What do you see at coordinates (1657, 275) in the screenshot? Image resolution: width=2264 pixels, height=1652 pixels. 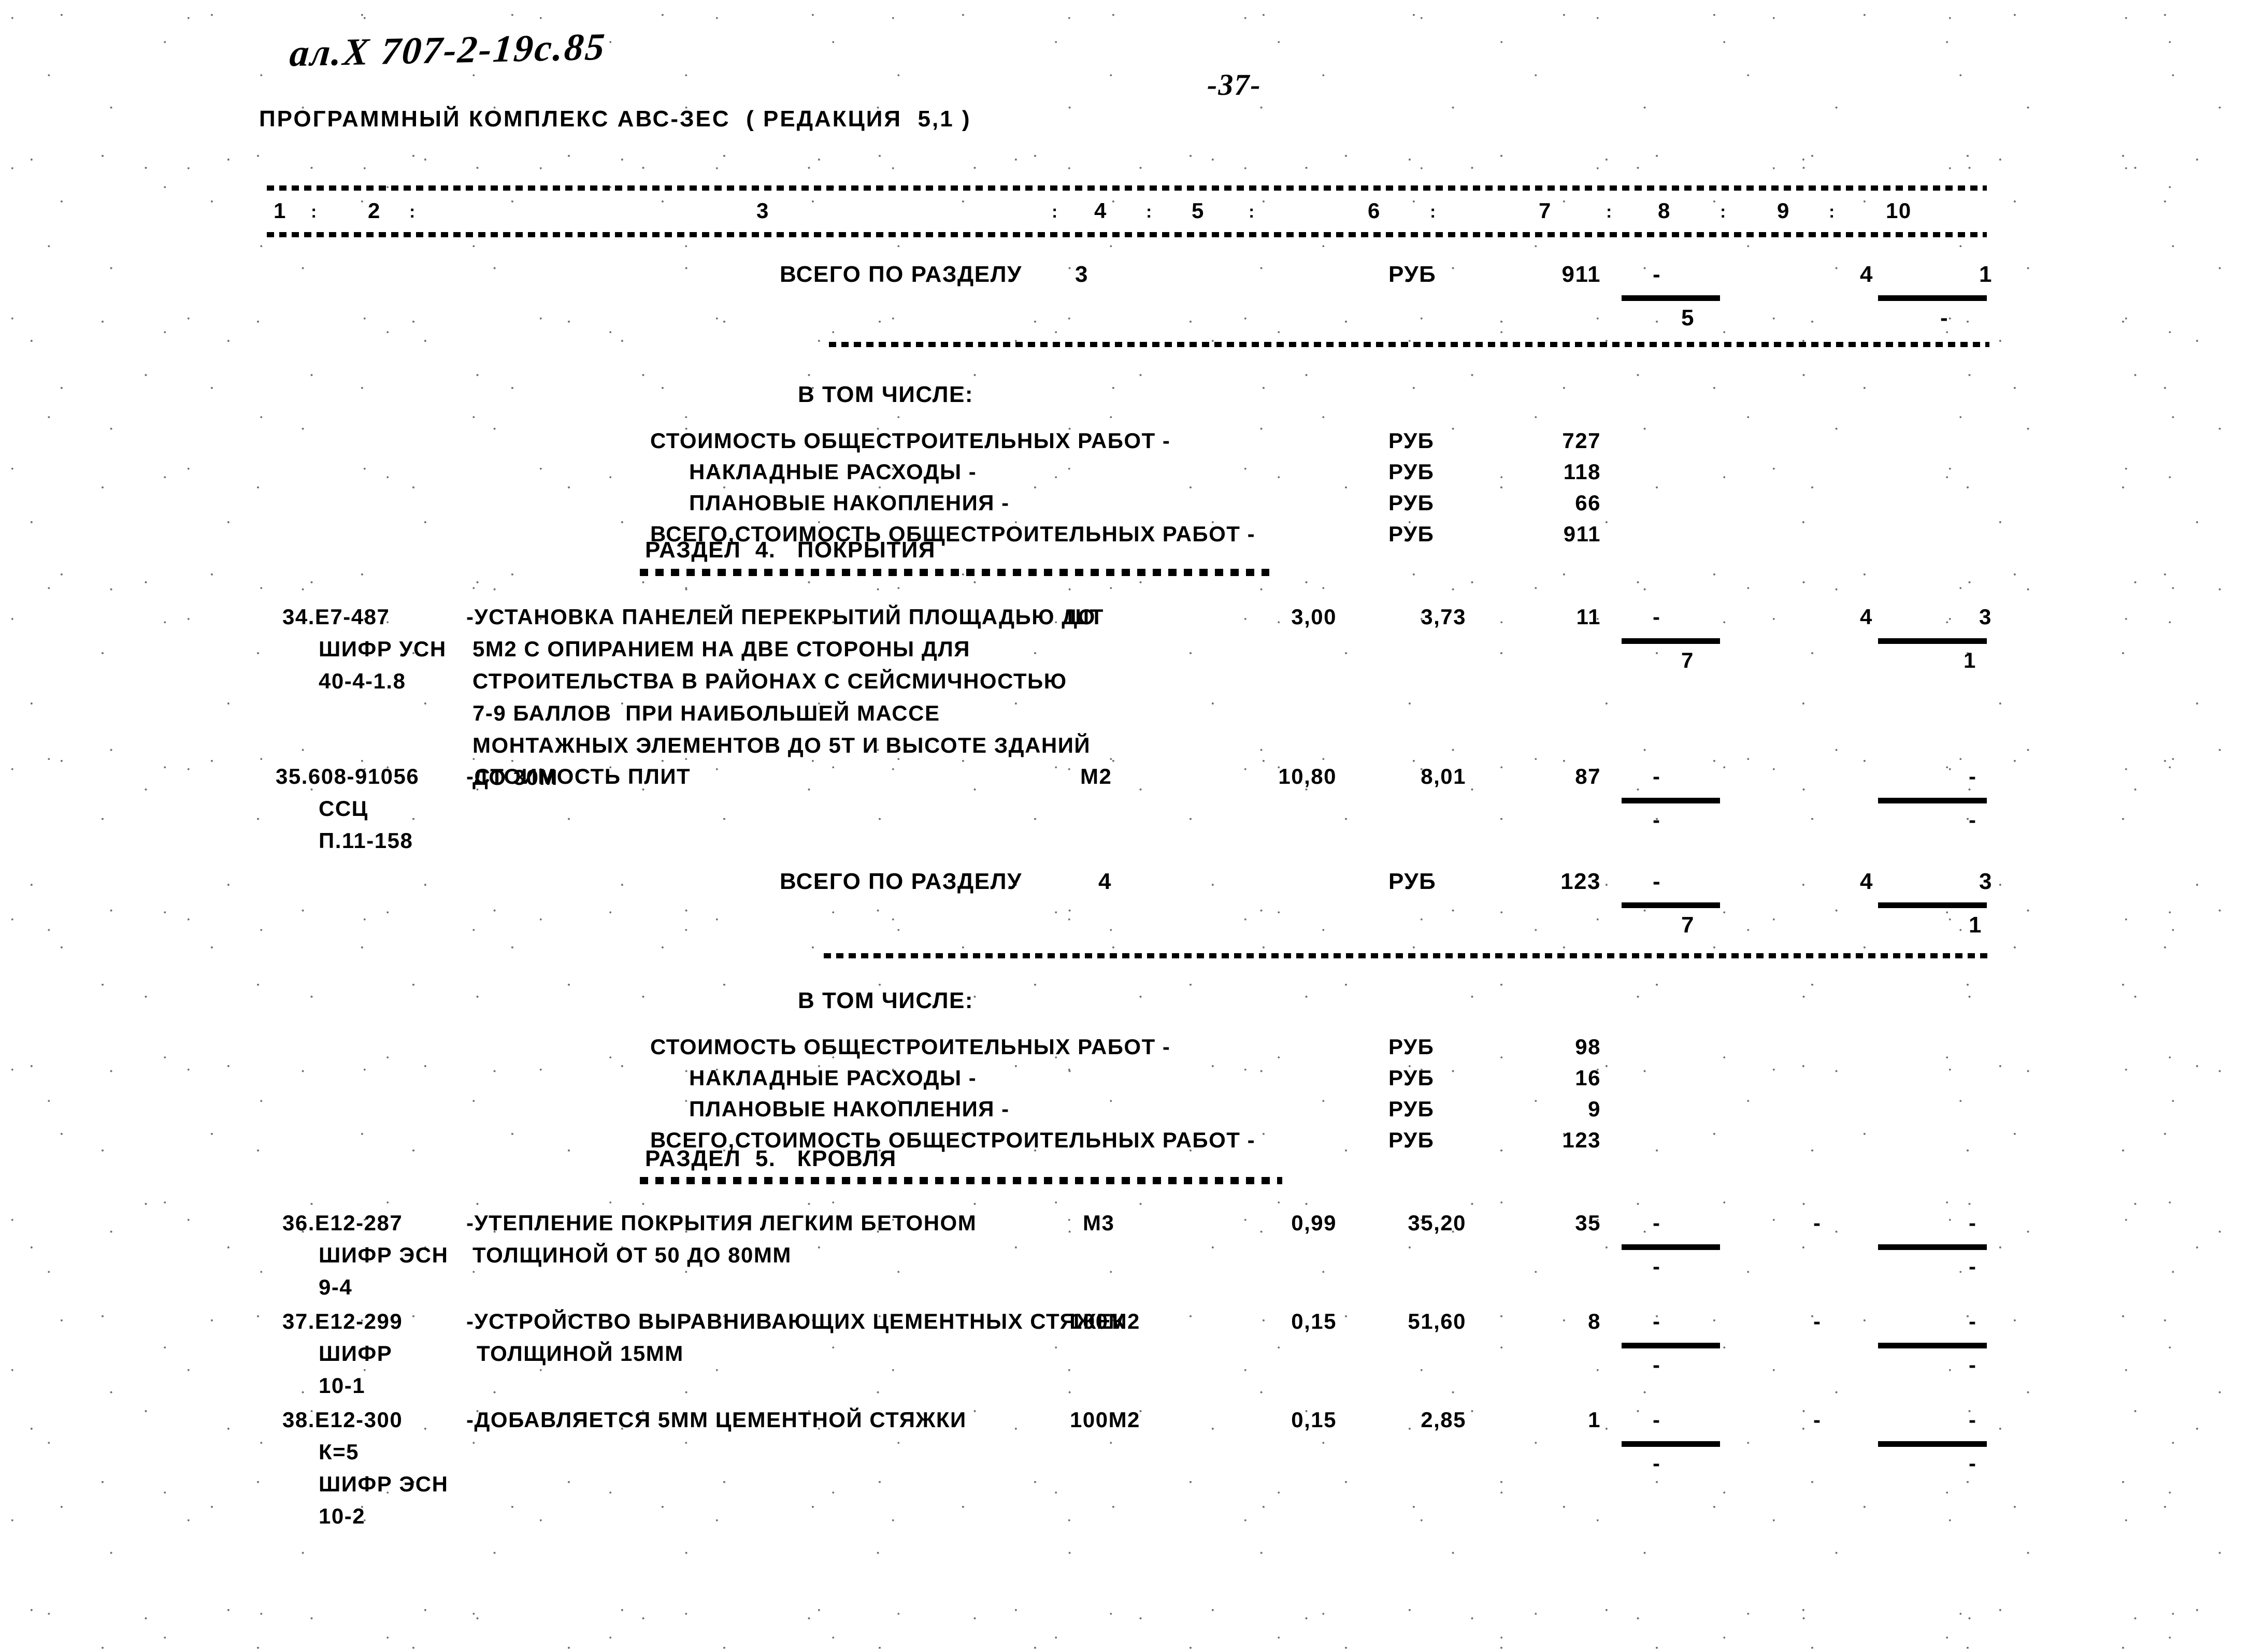 I see `total-section-3-col8: -` at bounding box center [1657, 275].